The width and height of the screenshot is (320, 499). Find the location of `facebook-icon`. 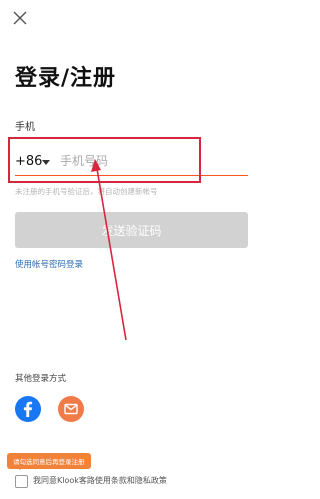

facebook-icon is located at coordinates (28, 409).